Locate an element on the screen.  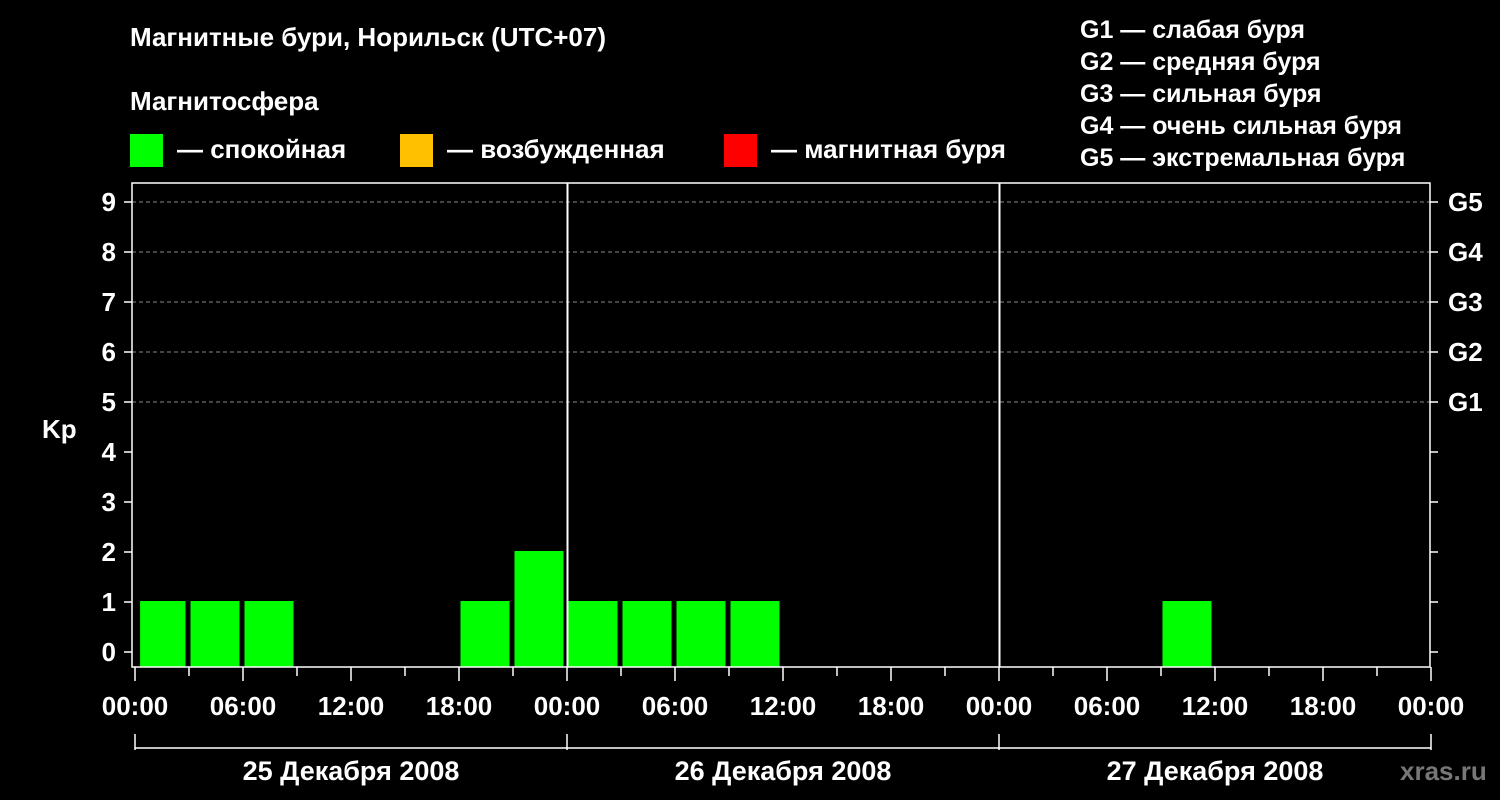
g-scale-label: G2 is located at coordinates (1465, 352).